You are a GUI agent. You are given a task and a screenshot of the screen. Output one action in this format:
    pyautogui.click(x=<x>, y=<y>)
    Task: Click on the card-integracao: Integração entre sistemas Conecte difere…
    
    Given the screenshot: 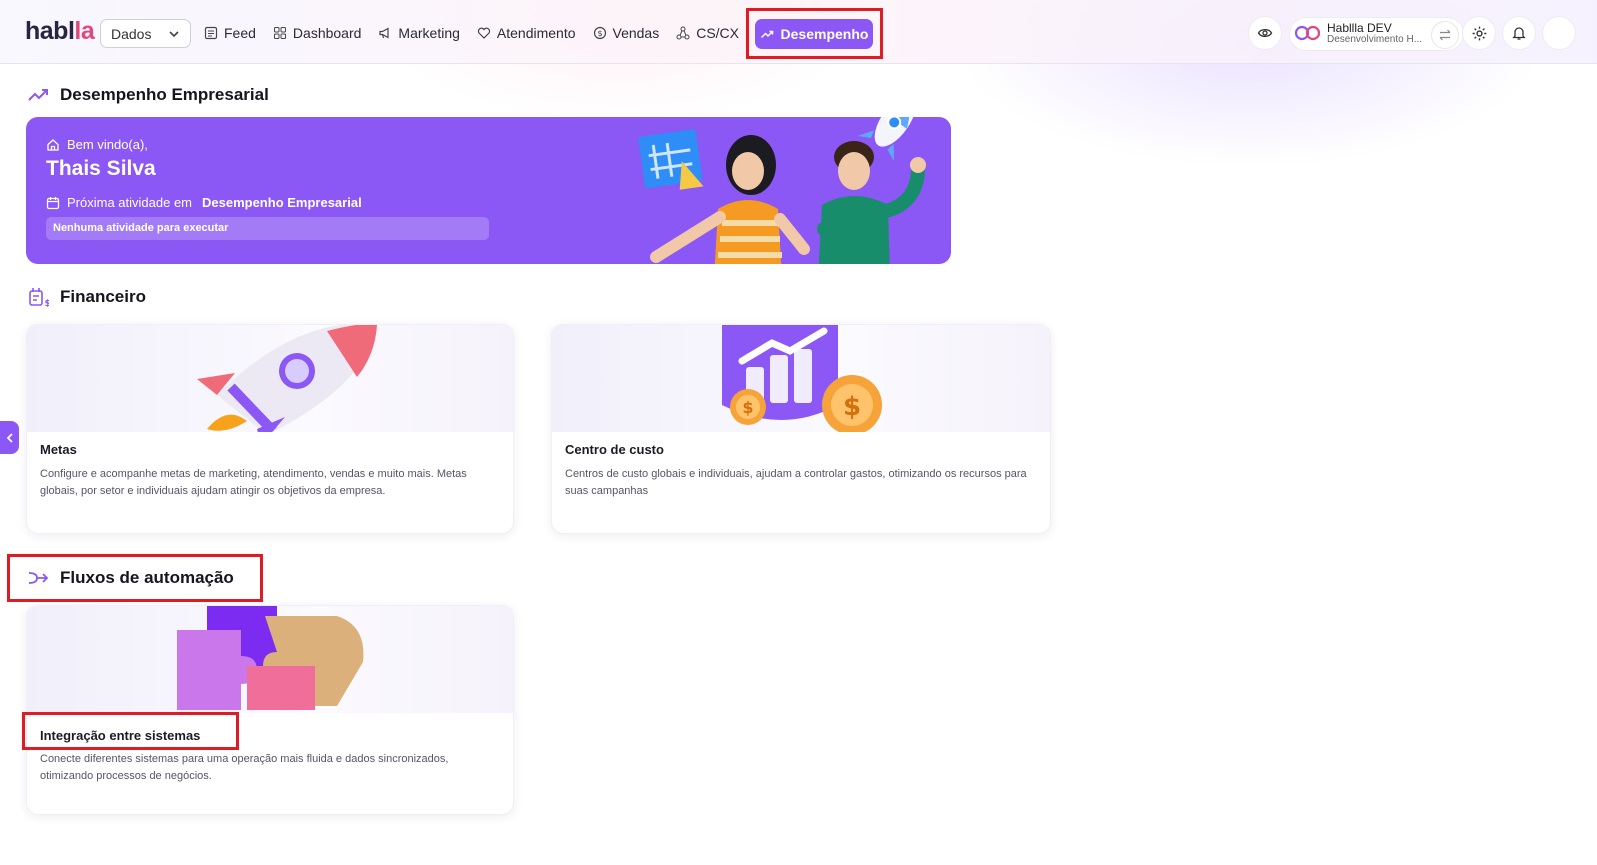 What is the action you would take?
    pyautogui.click(x=270, y=710)
    